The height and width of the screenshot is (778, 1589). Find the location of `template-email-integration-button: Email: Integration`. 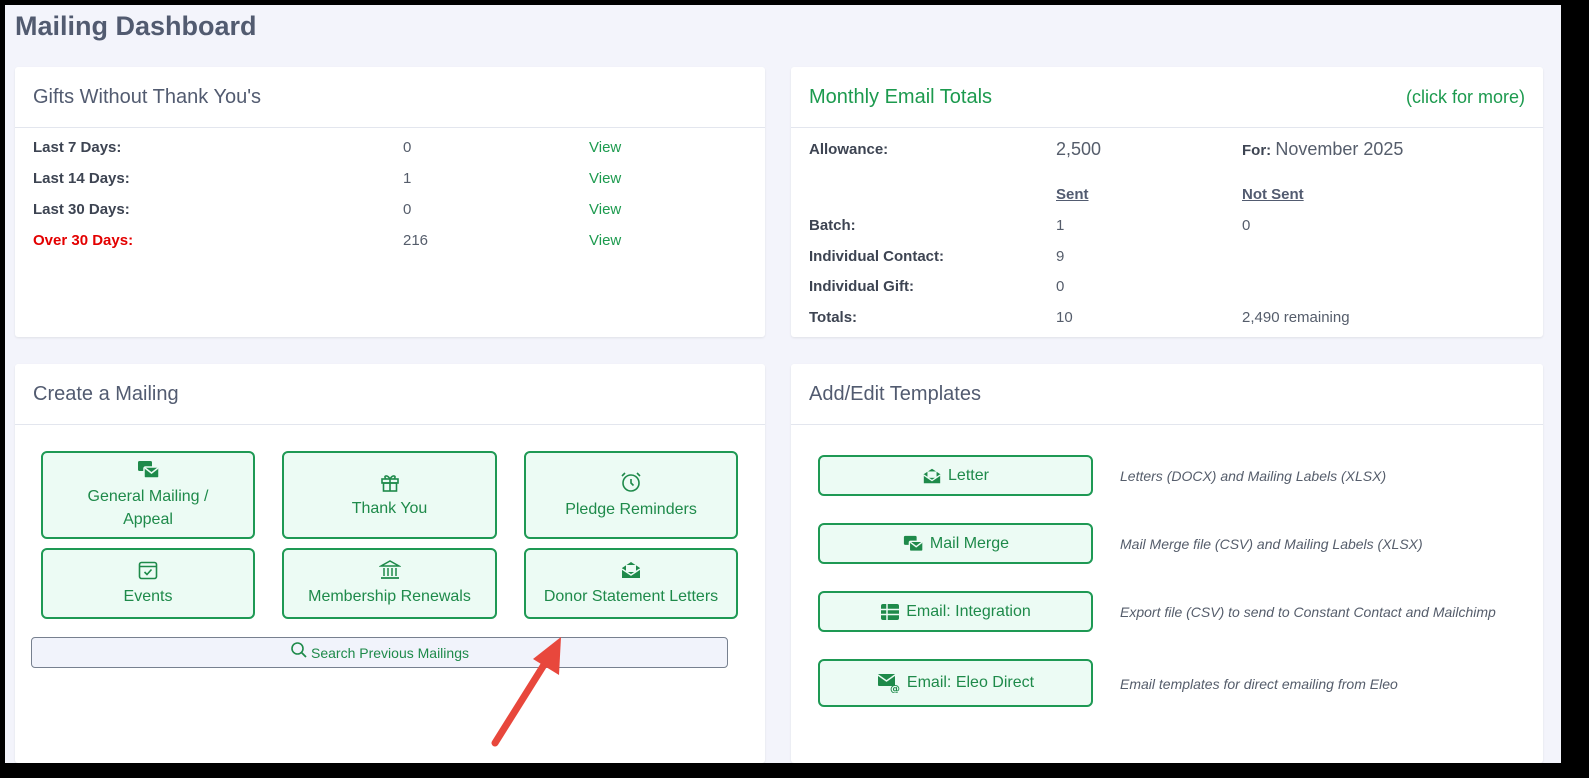

template-email-integration-button: Email: Integration is located at coordinates (955, 611).